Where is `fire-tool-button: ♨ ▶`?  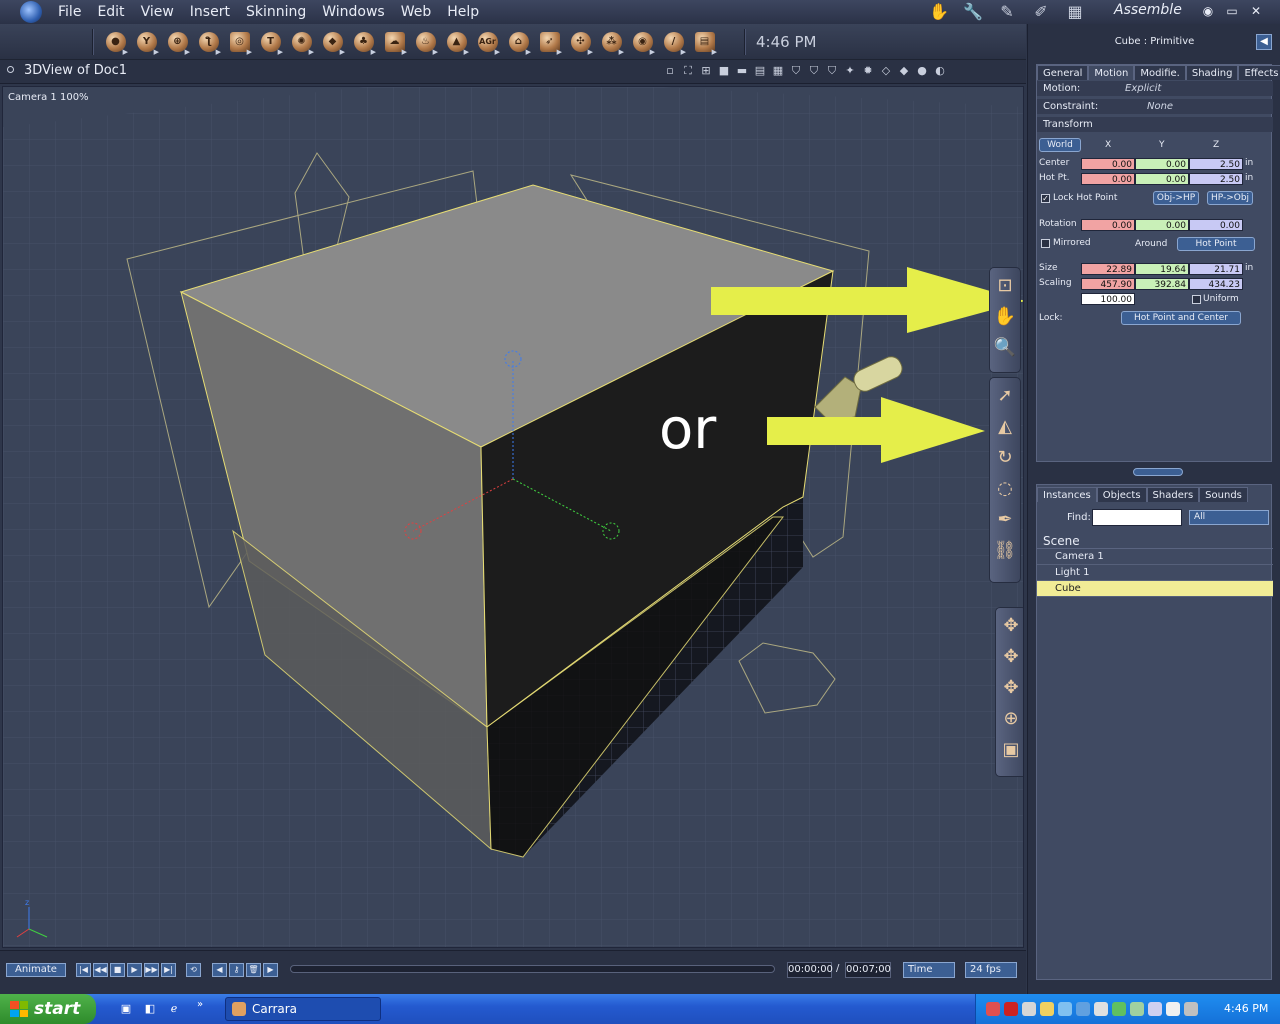 fire-tool-button: ♨ ▶ is located at coordinates (425, 42).